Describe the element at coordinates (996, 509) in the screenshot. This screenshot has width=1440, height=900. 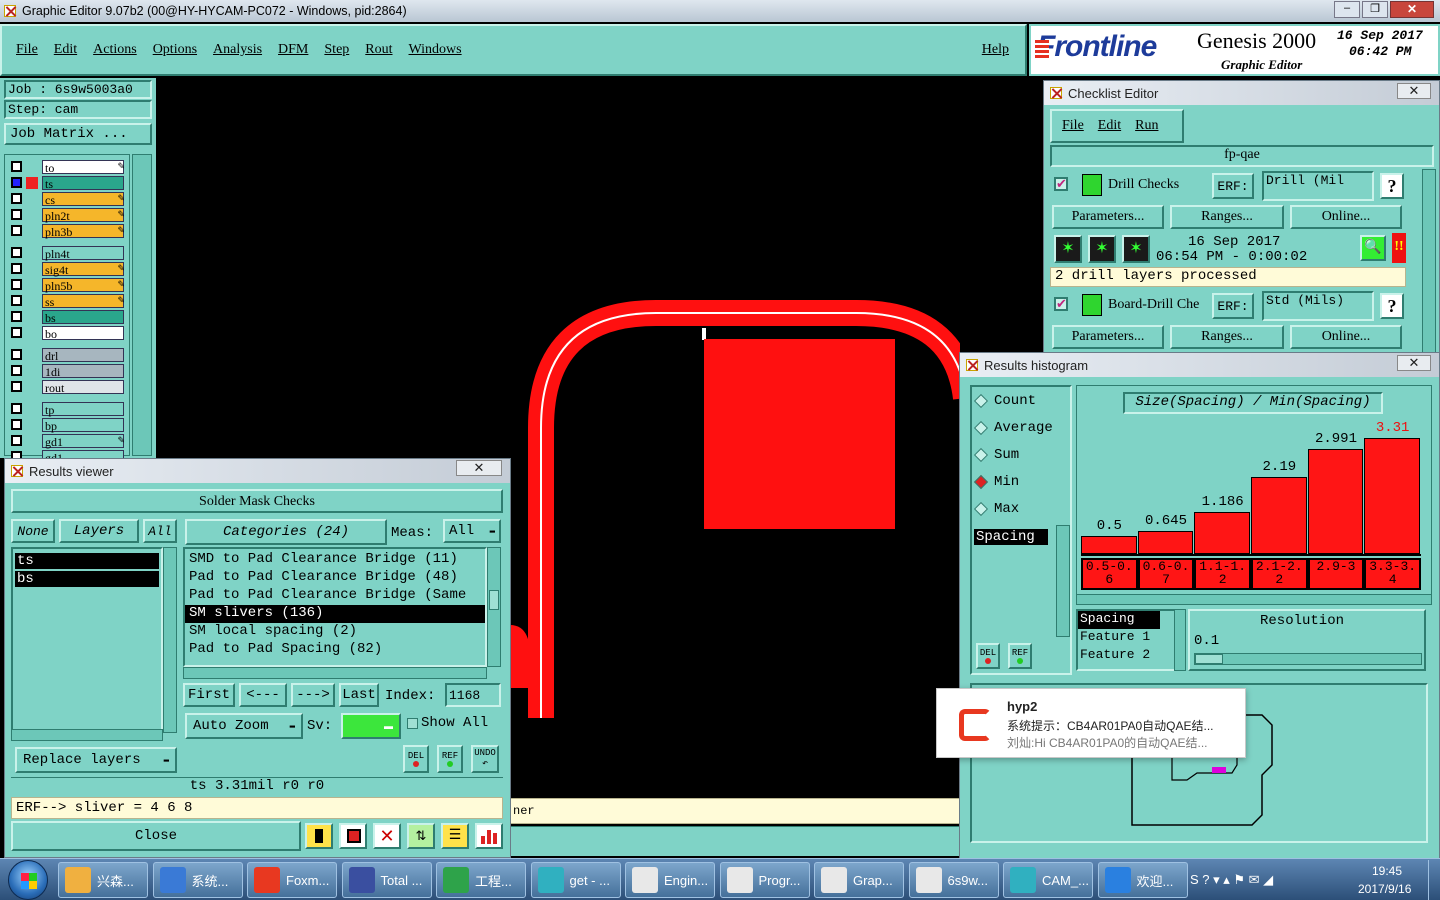
I see `mode-radio-max: Max` at that location.